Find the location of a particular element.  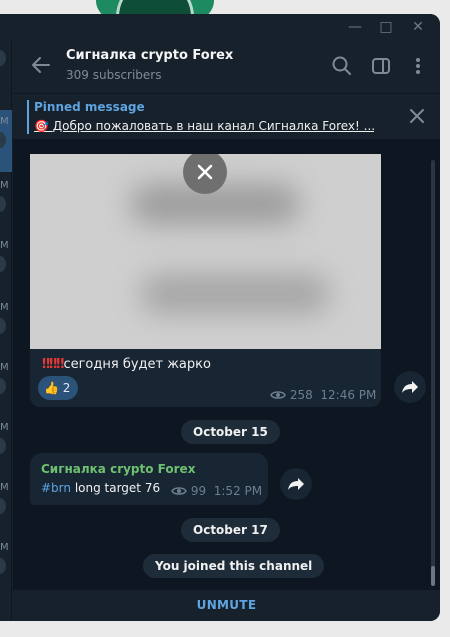

close-pinned-icon is located at coordinates (417, 116).